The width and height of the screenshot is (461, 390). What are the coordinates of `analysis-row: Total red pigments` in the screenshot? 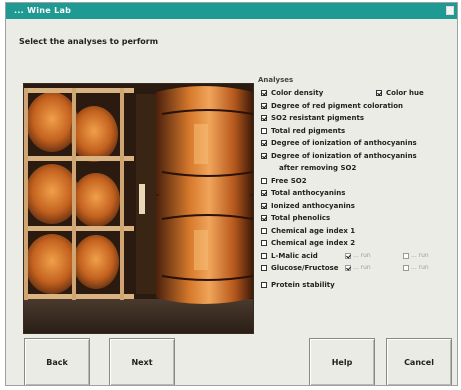 It's located at (359, 131).